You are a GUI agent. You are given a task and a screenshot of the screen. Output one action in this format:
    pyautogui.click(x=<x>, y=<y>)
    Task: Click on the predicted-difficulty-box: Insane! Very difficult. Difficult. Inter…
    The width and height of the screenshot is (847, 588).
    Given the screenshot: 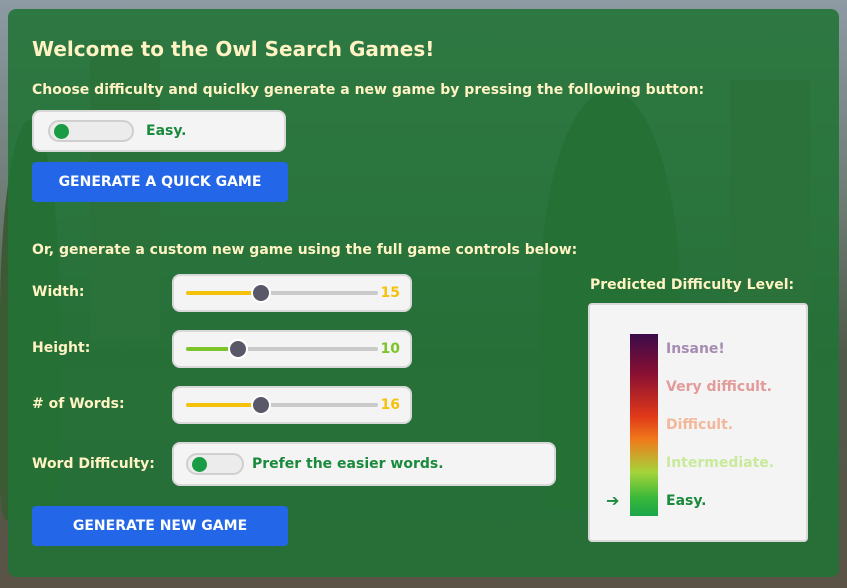 What is the action you would take?
    pyautogui.click(x=698, y=422)
    